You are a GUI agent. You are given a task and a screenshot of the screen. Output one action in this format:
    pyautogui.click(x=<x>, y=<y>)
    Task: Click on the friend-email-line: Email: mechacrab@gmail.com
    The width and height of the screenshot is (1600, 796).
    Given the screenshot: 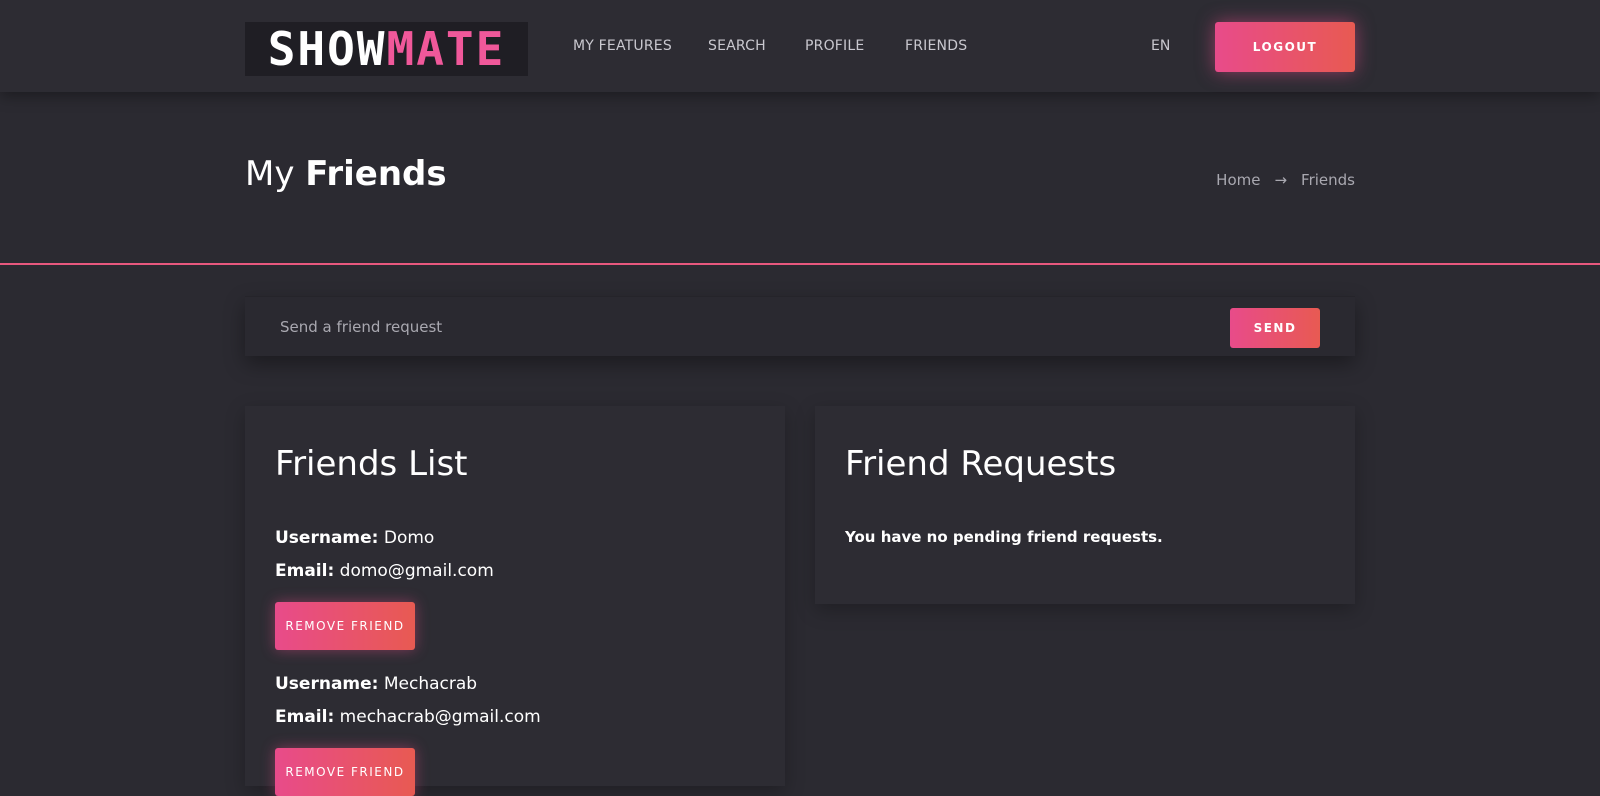 What is the action you would take?
    pyautogui.click(x=408, y=717)
    